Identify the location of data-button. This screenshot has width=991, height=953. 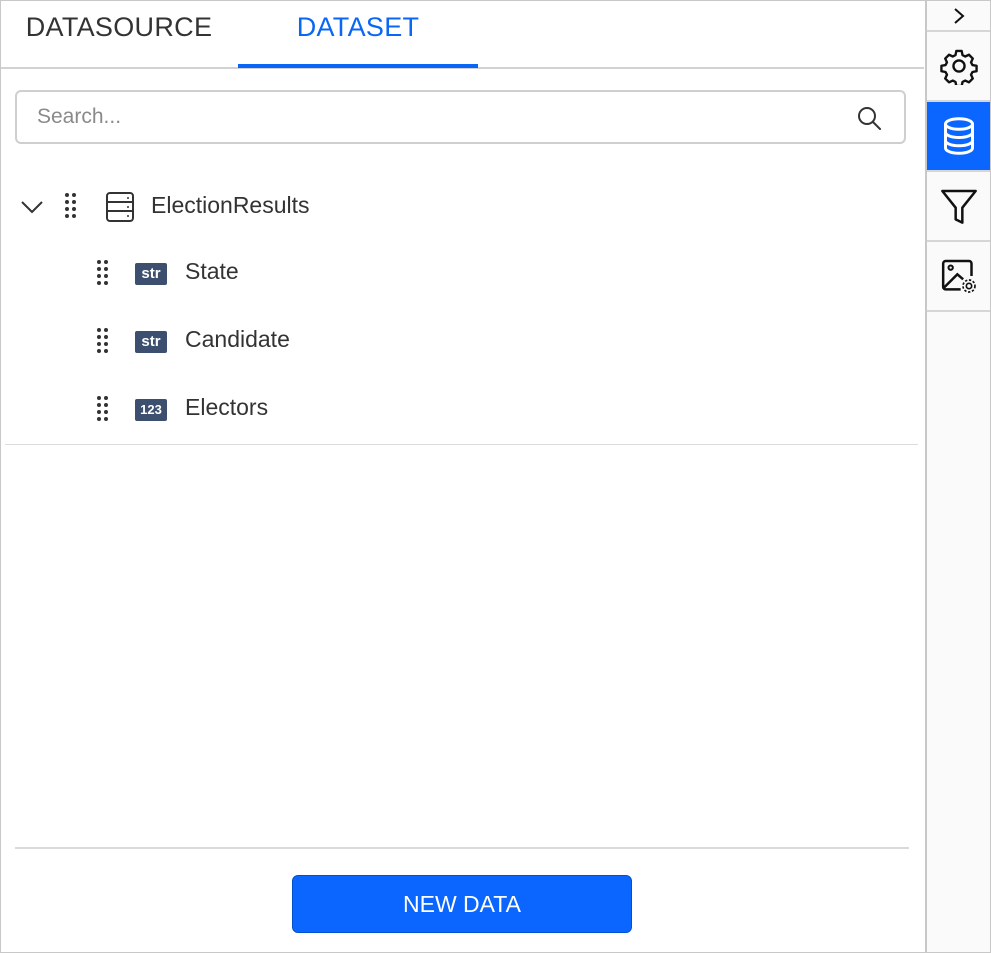
(958, 137).